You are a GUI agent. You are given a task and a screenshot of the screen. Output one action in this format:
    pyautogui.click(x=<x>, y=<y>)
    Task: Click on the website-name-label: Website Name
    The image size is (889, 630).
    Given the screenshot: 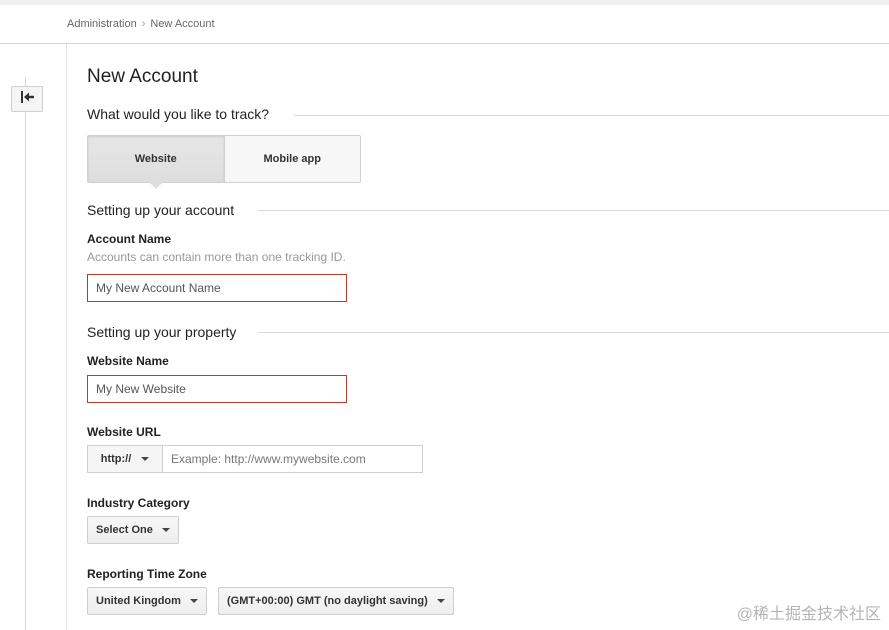 What is the action you would take?
    pyautogui.click(x=128, y=361)
    